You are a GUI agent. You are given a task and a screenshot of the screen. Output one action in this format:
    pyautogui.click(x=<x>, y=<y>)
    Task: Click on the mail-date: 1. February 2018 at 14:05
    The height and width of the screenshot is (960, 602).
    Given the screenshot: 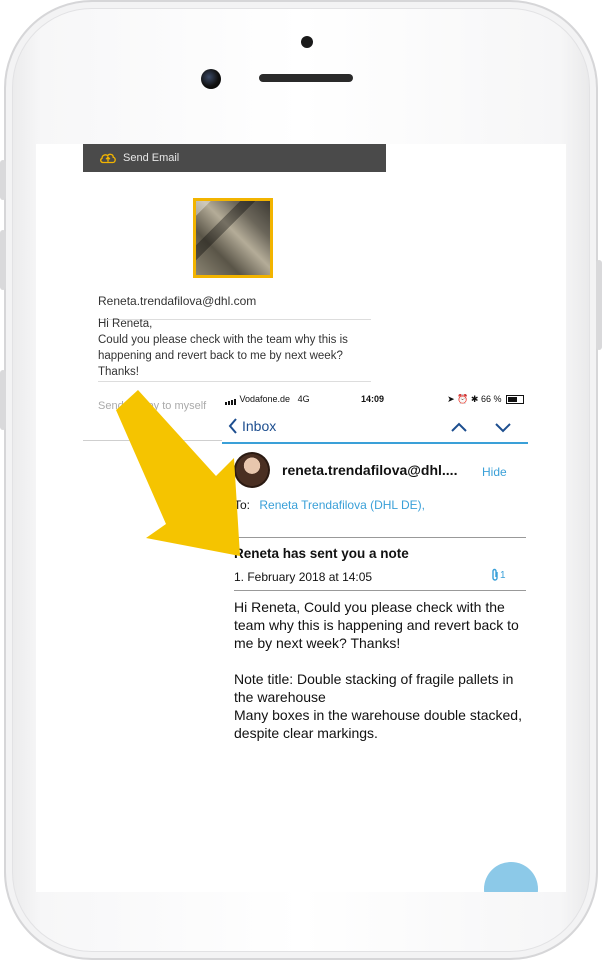 What is the action you would take?
    pyautogui.click(x=303, y=577)
    